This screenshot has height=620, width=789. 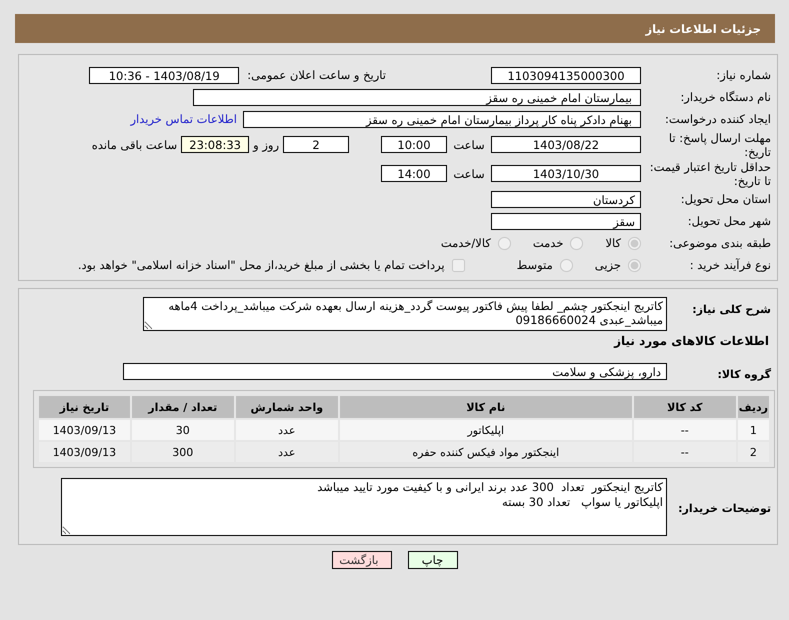 I want to click on field-label: شماره نیاز:, so click(x=743, y=75).